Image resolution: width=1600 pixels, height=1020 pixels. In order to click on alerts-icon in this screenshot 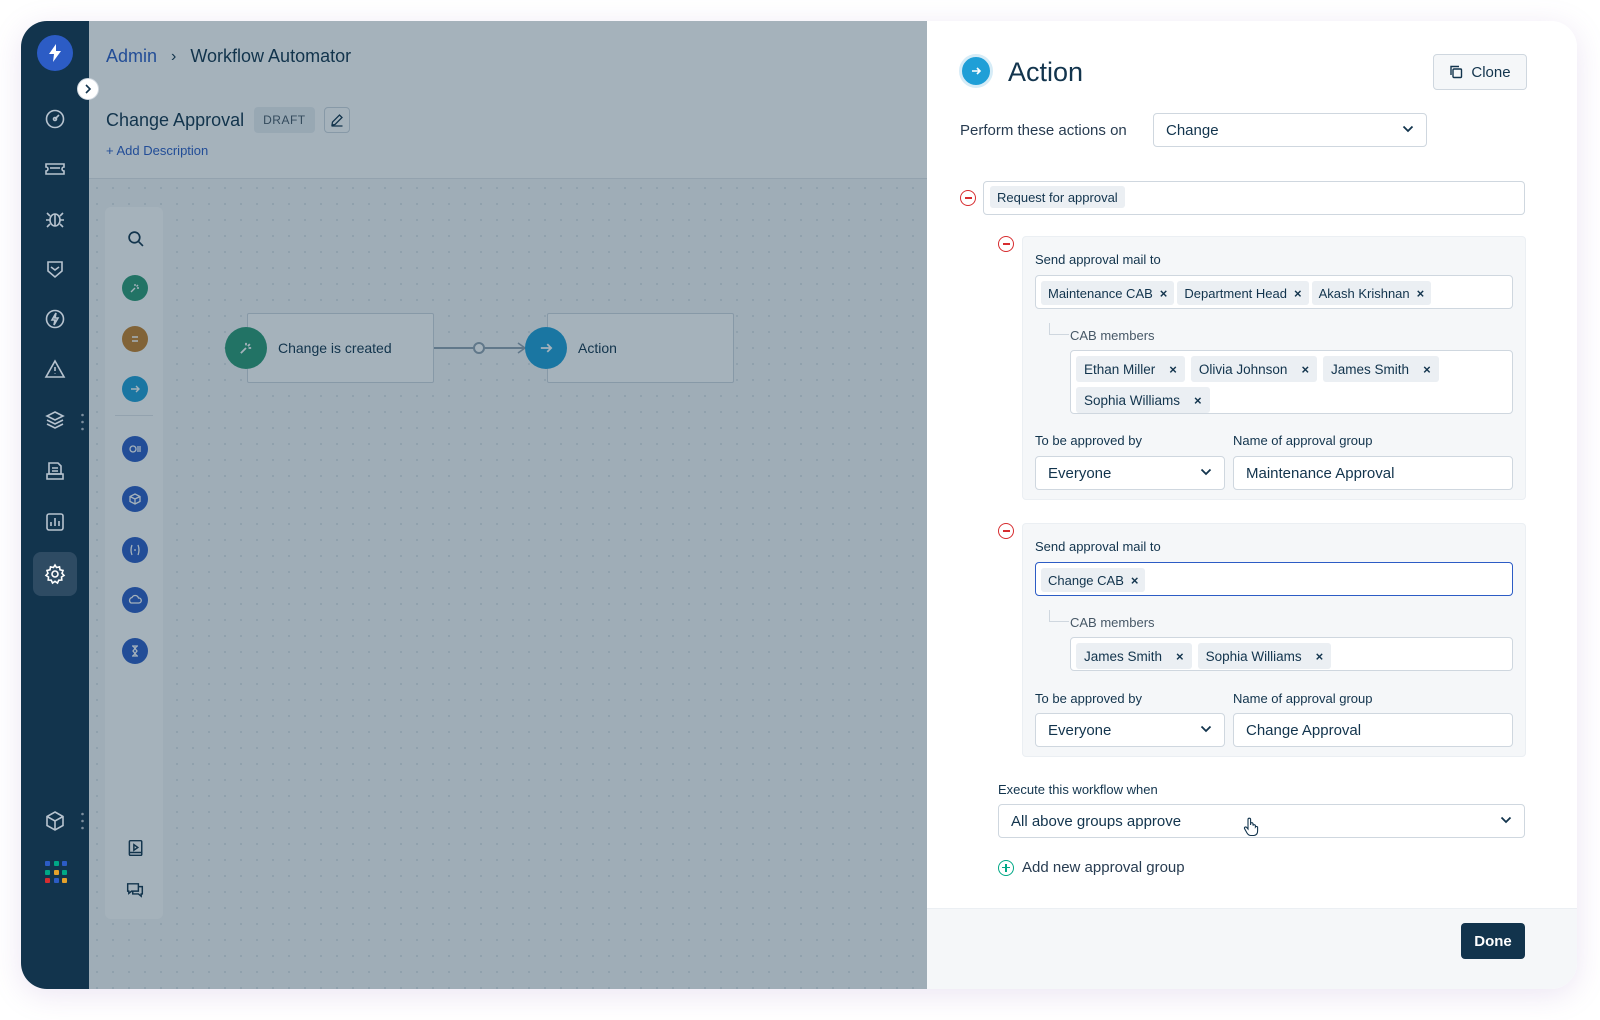, I will do `click(55, 369)`.